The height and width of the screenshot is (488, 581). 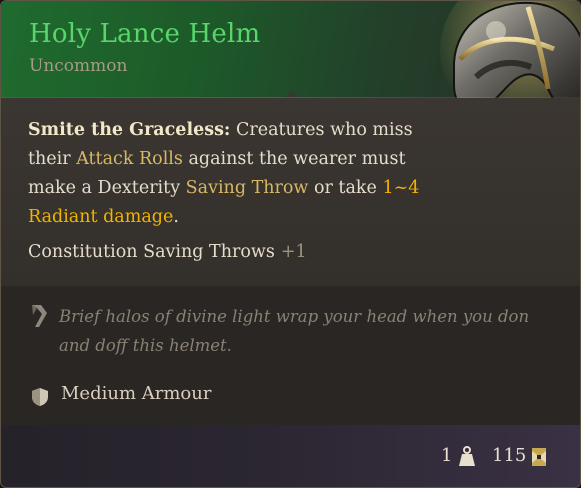 I want to click on passive-name: Smite the Graceless:, so click(x=129, y=130).